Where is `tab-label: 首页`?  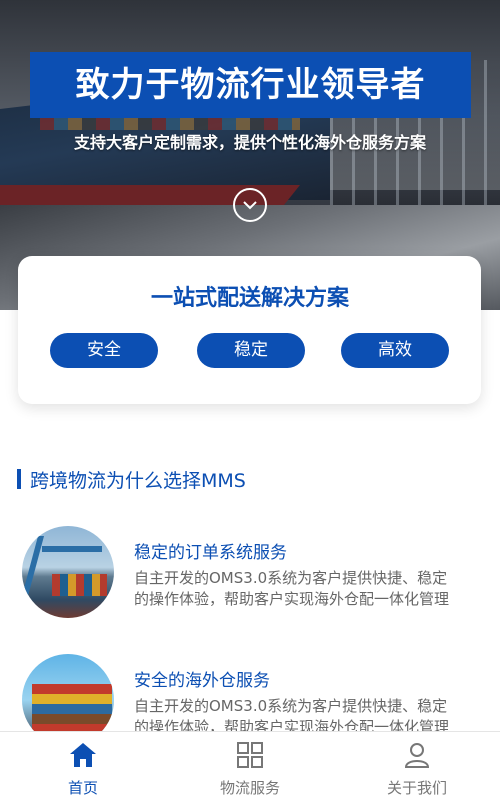 tab-label: 首页 is located at coordinates (82, 788).